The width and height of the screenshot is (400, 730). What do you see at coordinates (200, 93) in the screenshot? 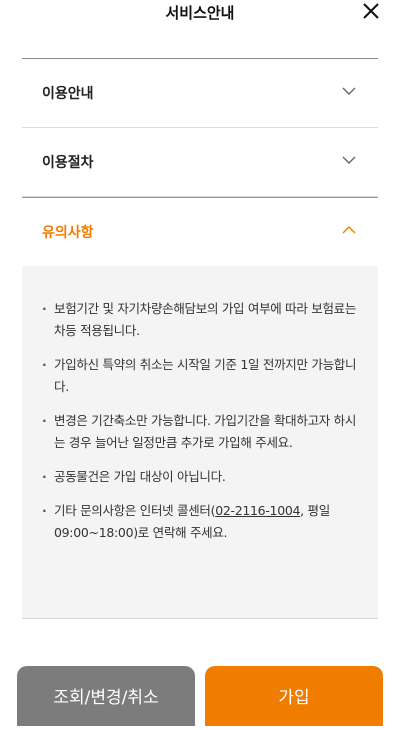
I see `accordion-item-usage-guide: 이용안내` at bounding box center [200, 93].